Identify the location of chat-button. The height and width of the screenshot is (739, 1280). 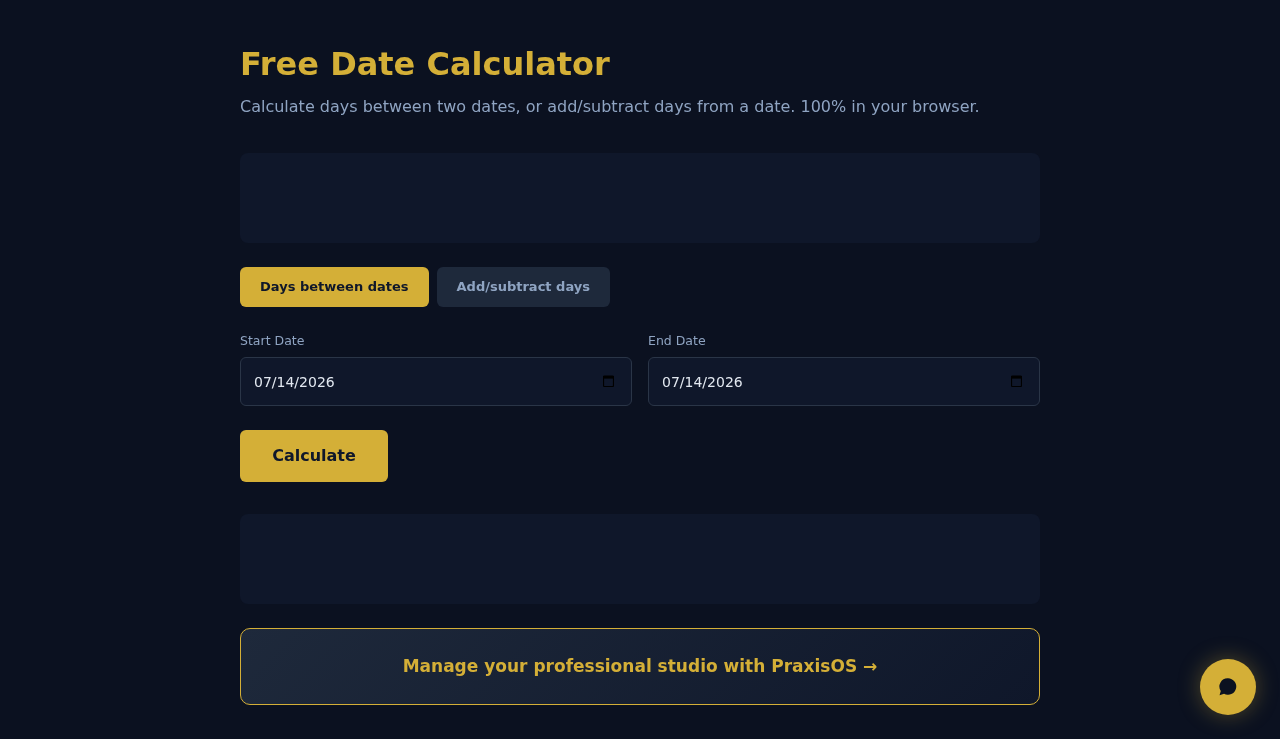
(1228, 687).